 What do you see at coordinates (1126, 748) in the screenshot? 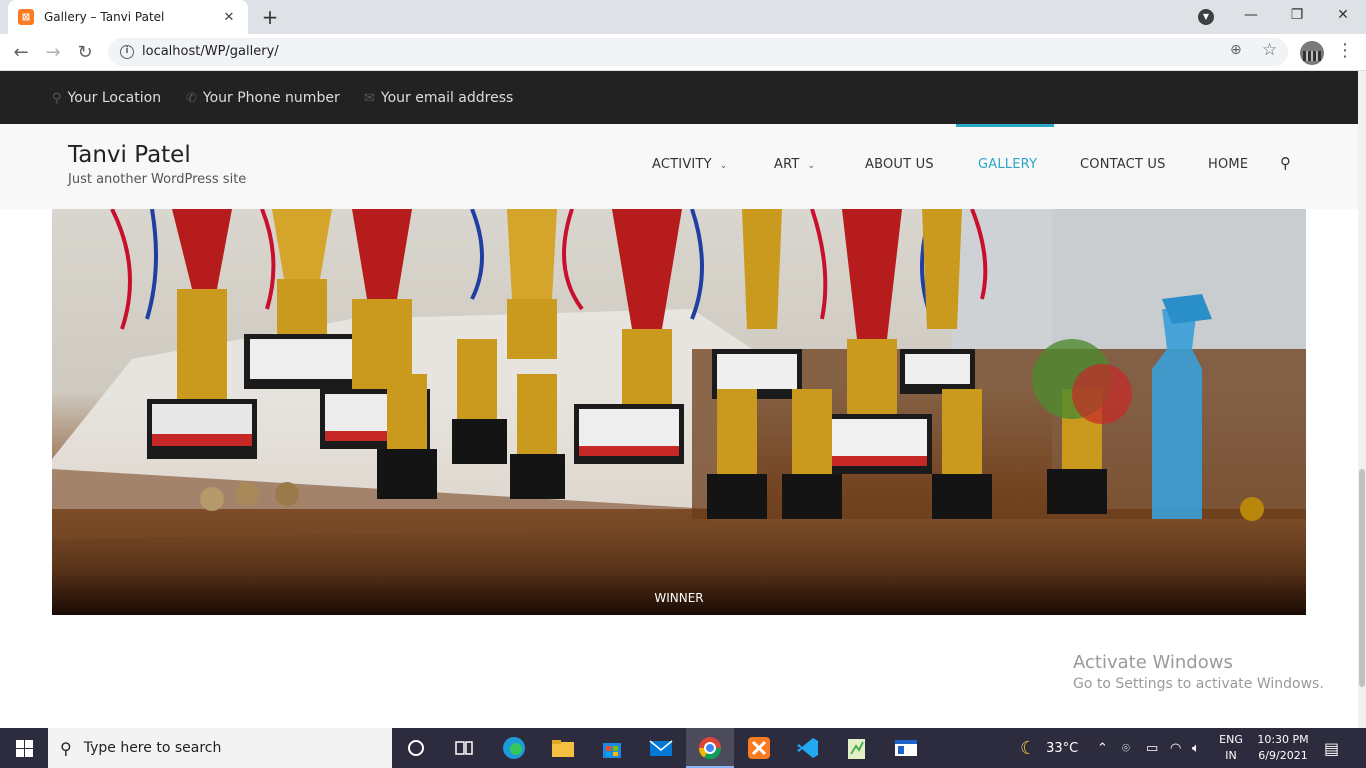
I see `meet-now-icon: ⌾` at bounding box center [1126, 748].